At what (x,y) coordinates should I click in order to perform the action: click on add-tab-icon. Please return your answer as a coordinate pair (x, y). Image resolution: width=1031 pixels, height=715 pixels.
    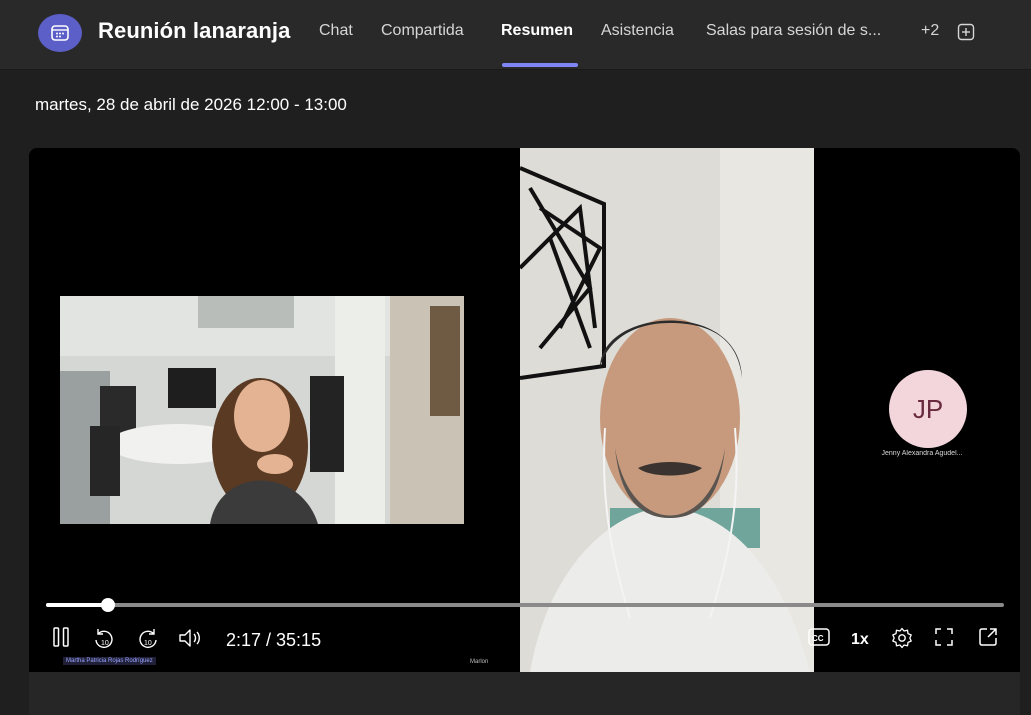
    Looking at the image, I should click on (966, 34).